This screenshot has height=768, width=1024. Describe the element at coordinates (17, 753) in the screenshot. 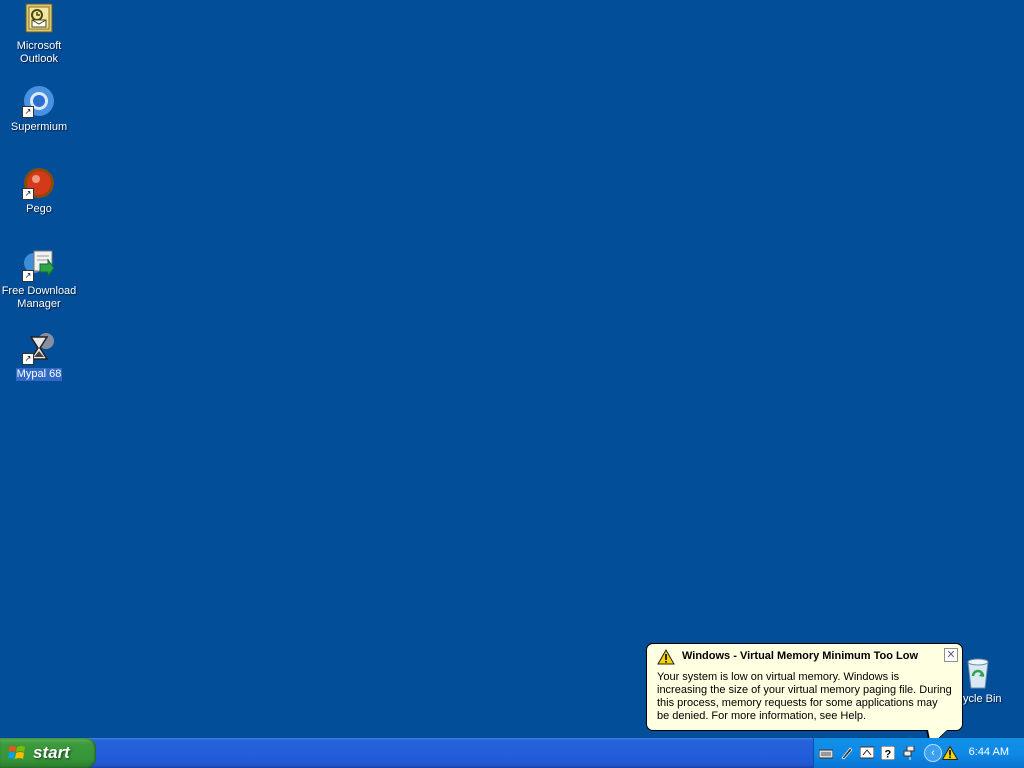

I see `windows-logo-icon` at that location.